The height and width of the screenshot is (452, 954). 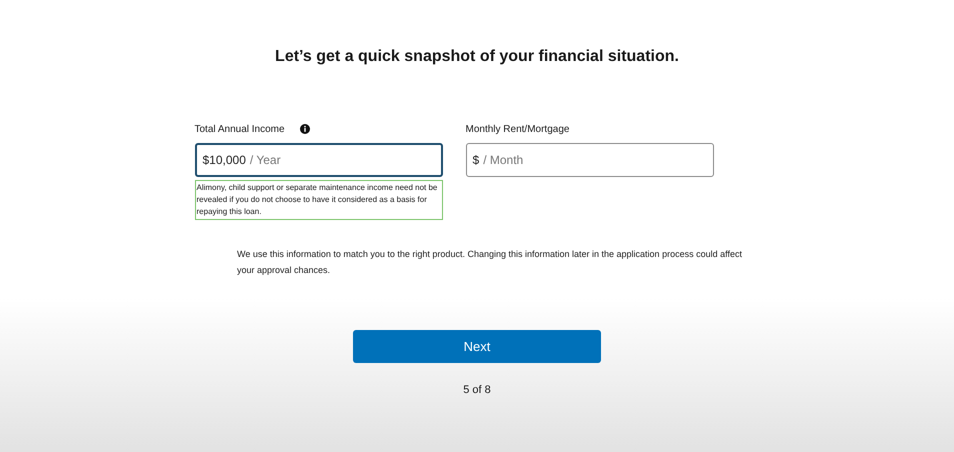 What do you see at coordinates (490, 262) in the screenshot?
I see `info-note: We use this information to match you to the right product. Changing this information later in the application process could affect your approval chances.` at bounding box center [490, 262].